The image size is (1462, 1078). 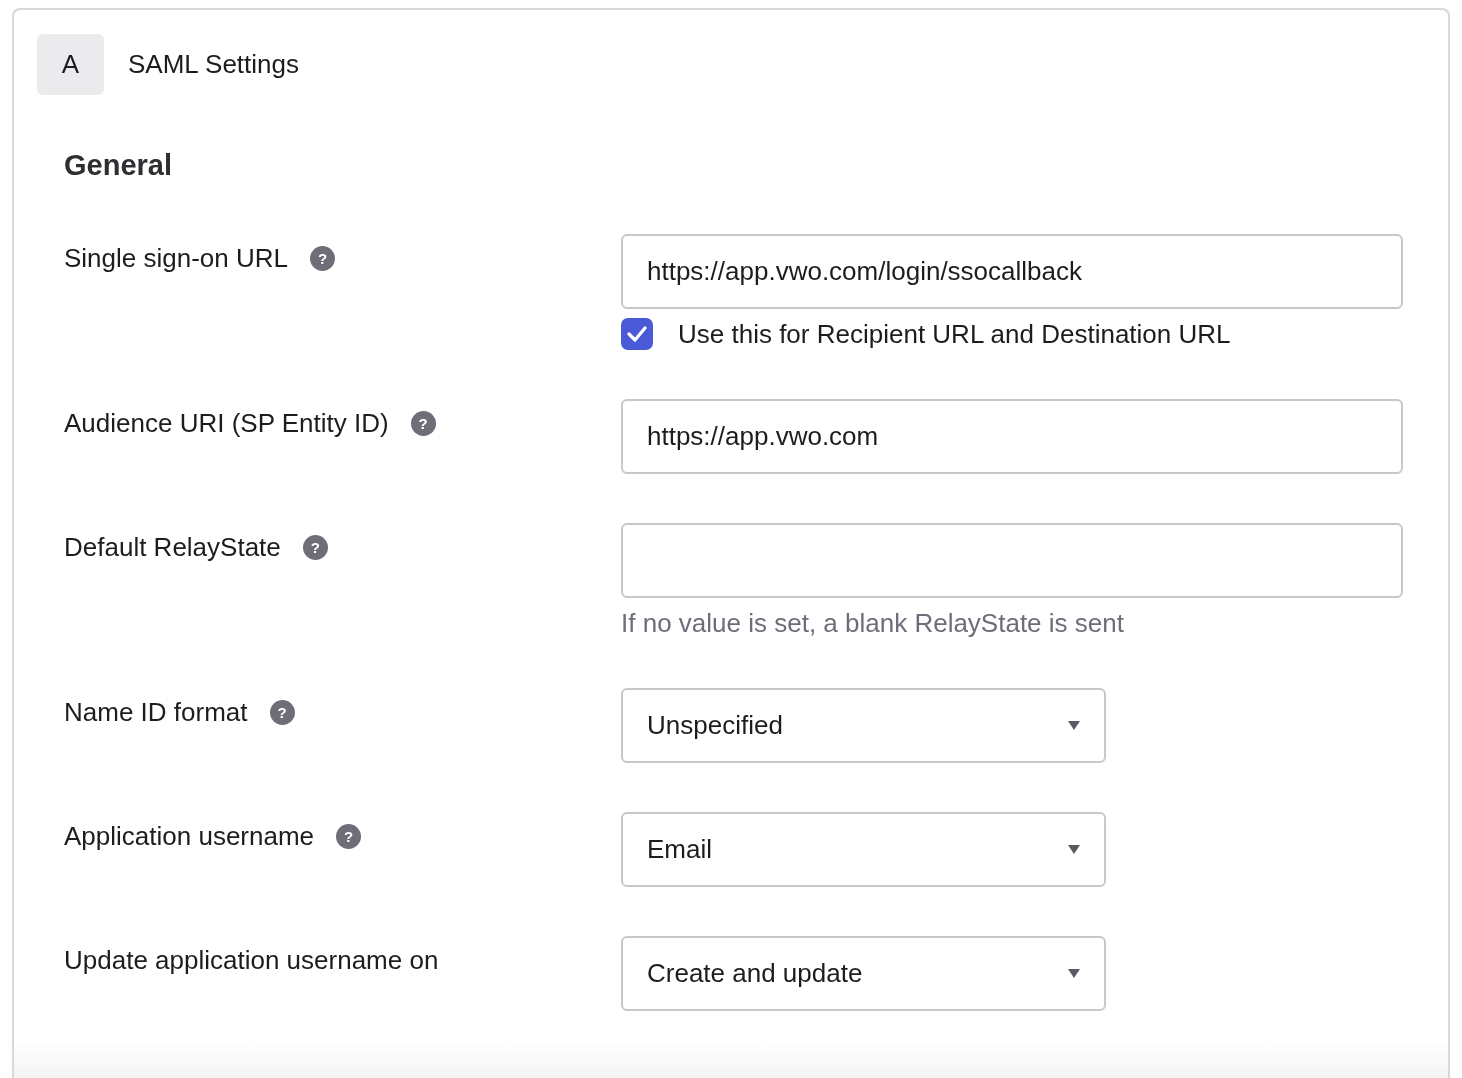 What do you see at coordinates (863, 973) in the screenshot?
I see `dropdown: Create and update` at bounding box center [863, 973].